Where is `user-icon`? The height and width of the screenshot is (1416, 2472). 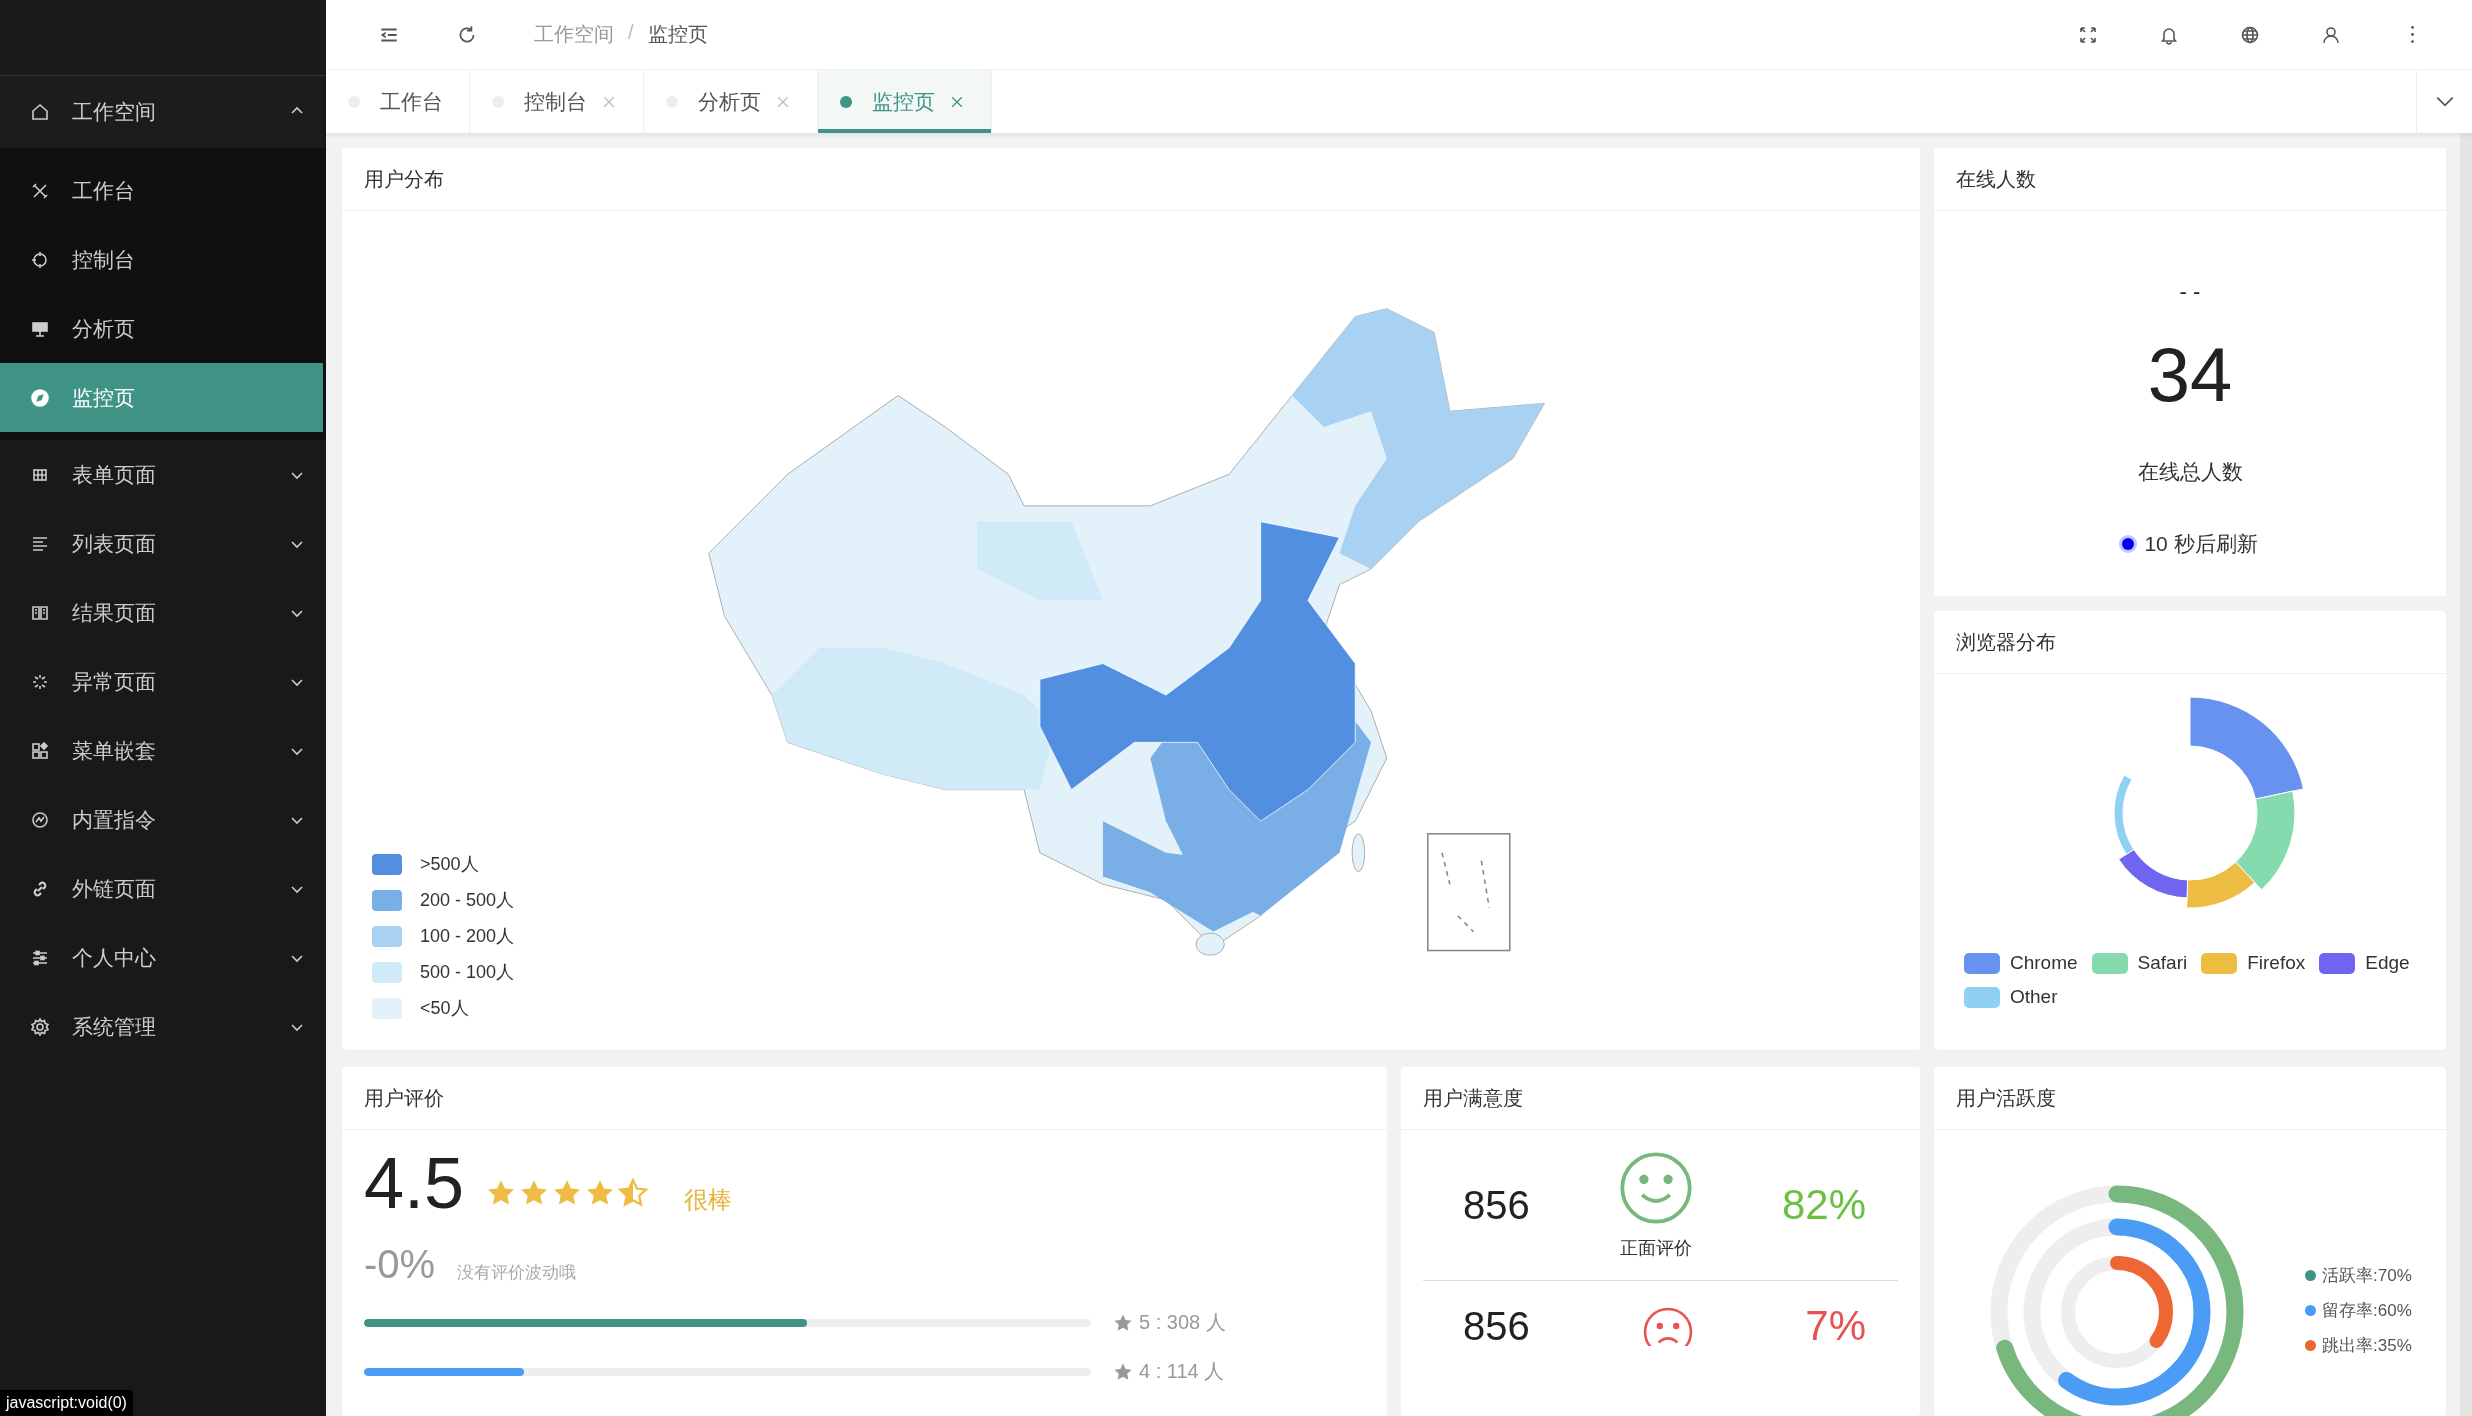 user-icon is located at coordinates (2331, 34).